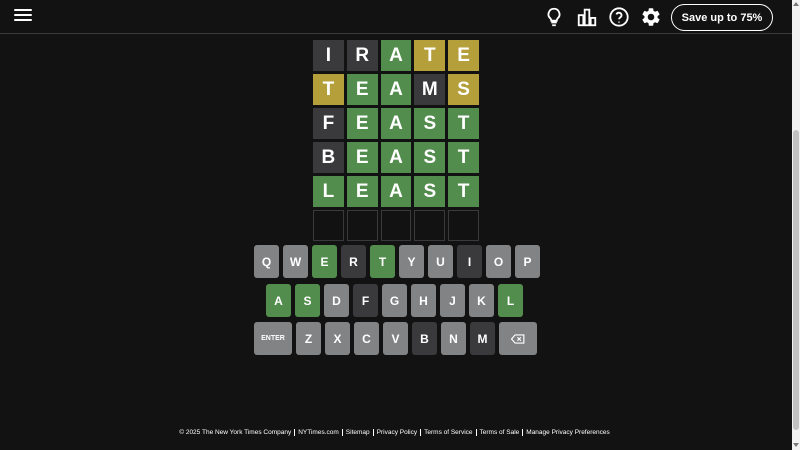  What do you see at coordinates (651, 17) in the screenshot?
I see `gear-icon` at bounding box center [651, 17].